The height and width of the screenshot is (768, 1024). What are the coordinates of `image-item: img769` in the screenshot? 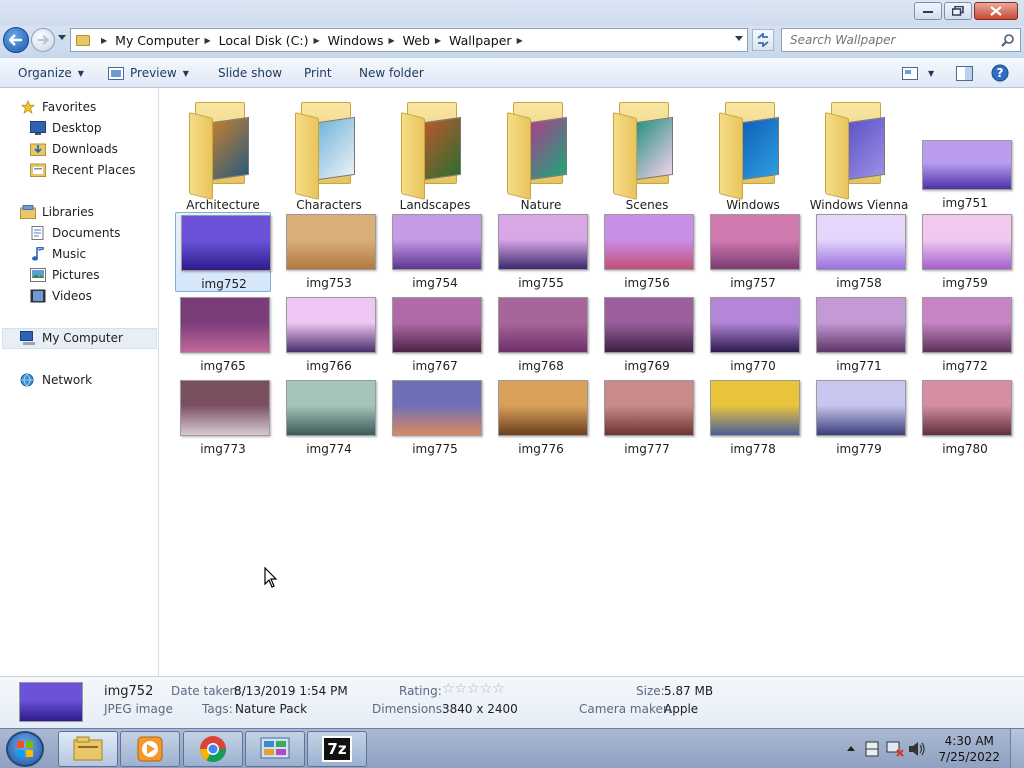 It's located at (647, 335).